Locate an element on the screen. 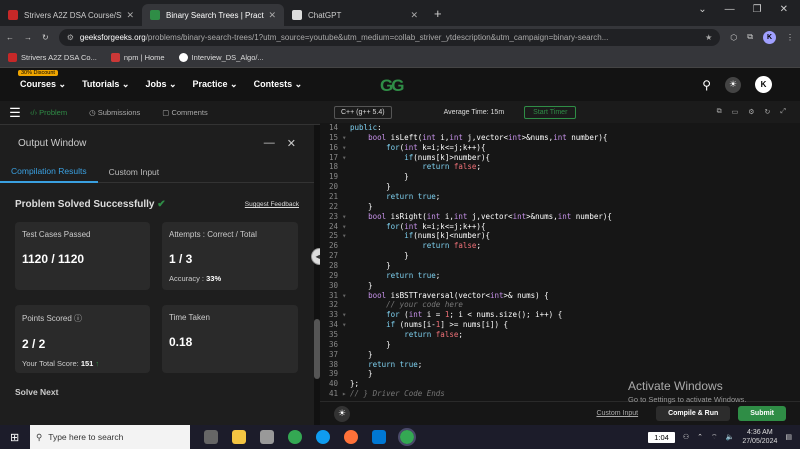 This screenshot has height=449, width=800. fullscreen-icon: ⤢ is located at coordinates (783, 112).